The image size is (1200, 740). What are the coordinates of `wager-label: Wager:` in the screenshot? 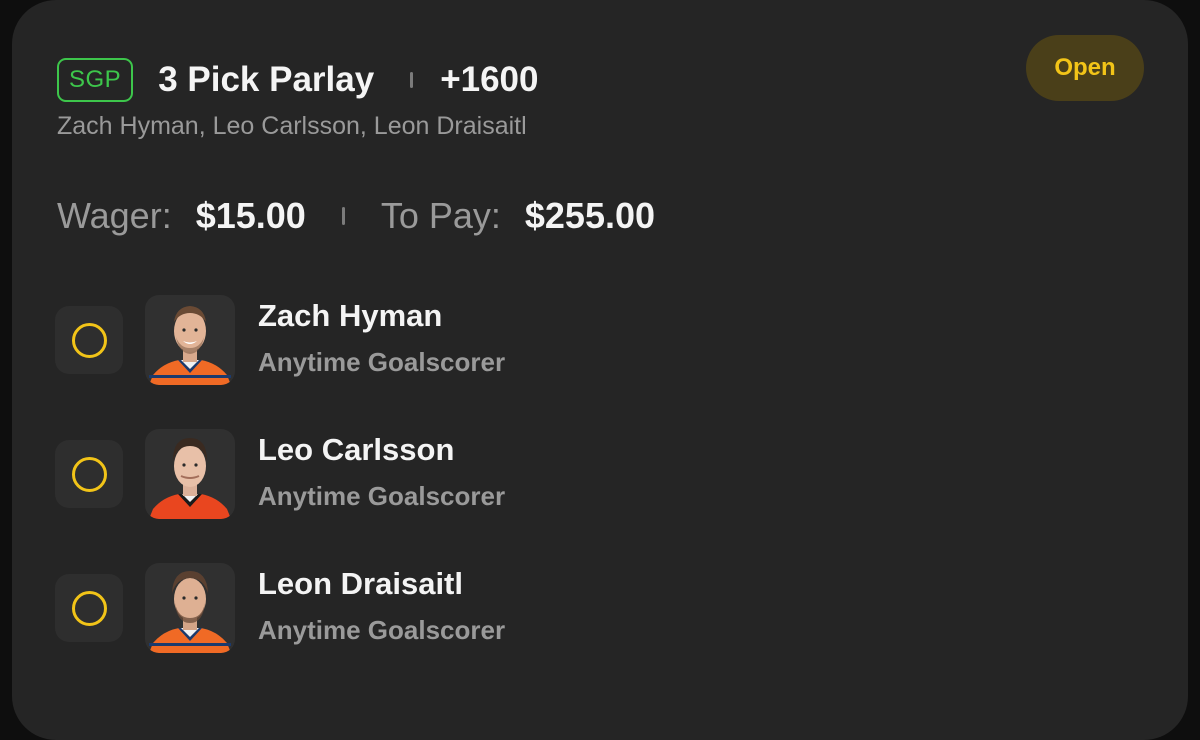 It's located at (114, 215).